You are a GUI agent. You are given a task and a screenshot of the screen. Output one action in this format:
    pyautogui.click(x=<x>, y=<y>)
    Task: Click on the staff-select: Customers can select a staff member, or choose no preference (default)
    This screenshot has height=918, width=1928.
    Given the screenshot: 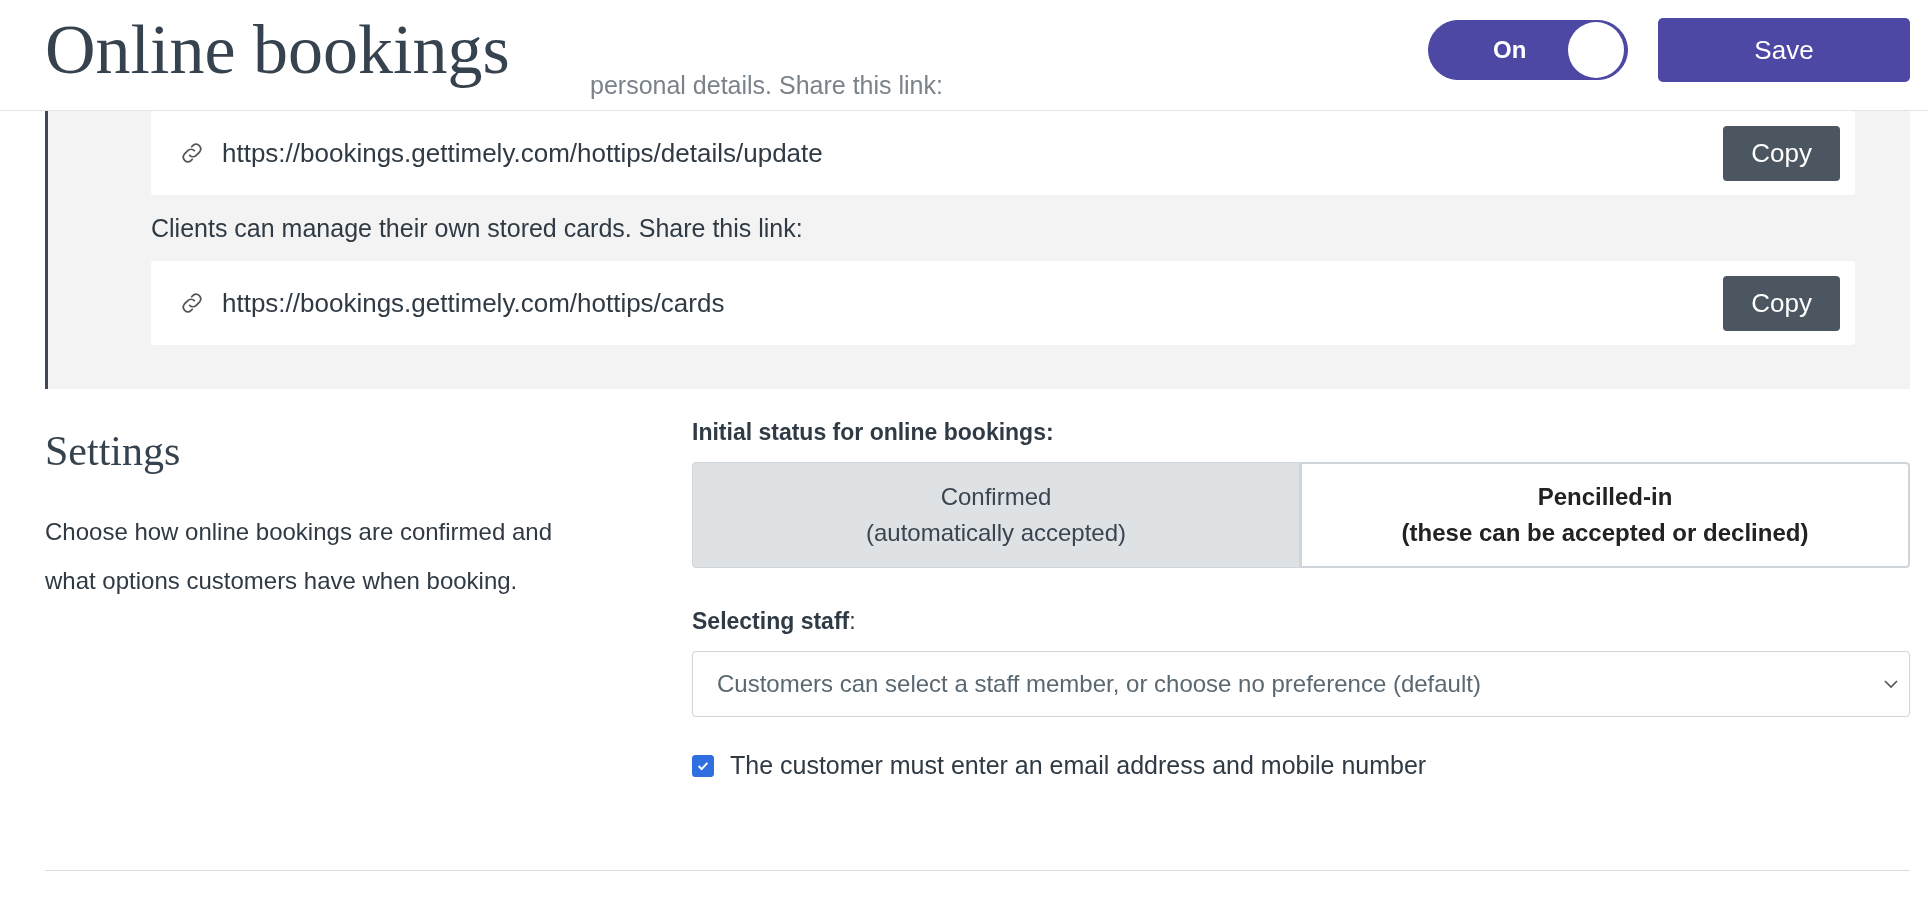 What is the action you would take?
    pyautogui.click(x=1301, y=684)
    